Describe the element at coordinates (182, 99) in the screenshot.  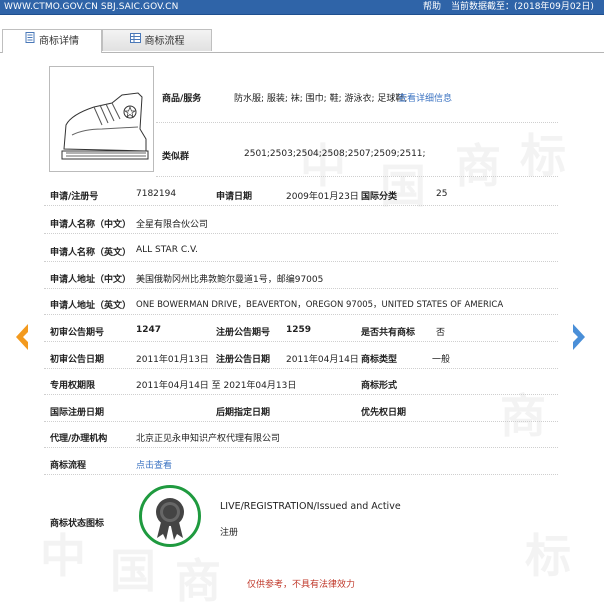
I see `goods-services-label: 商品/服务` at that location.